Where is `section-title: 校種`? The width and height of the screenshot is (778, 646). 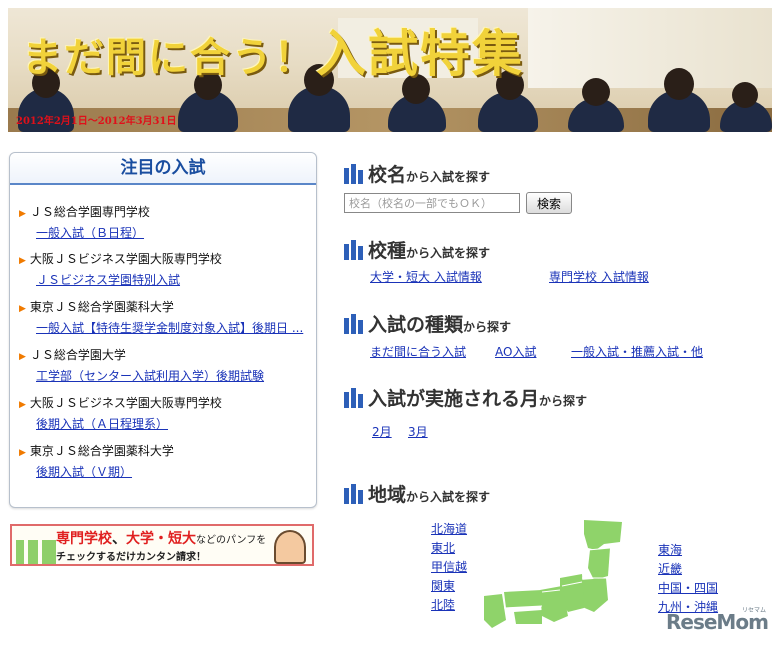 section-title: 校種 is located at coordinates (387, 251).